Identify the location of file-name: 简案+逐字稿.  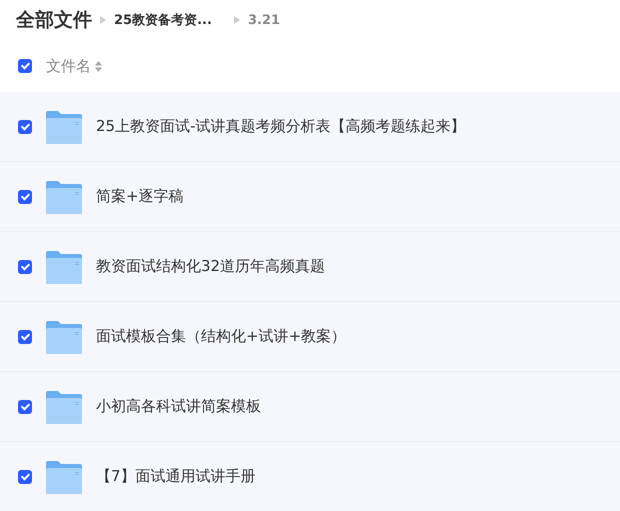
(140, 196).